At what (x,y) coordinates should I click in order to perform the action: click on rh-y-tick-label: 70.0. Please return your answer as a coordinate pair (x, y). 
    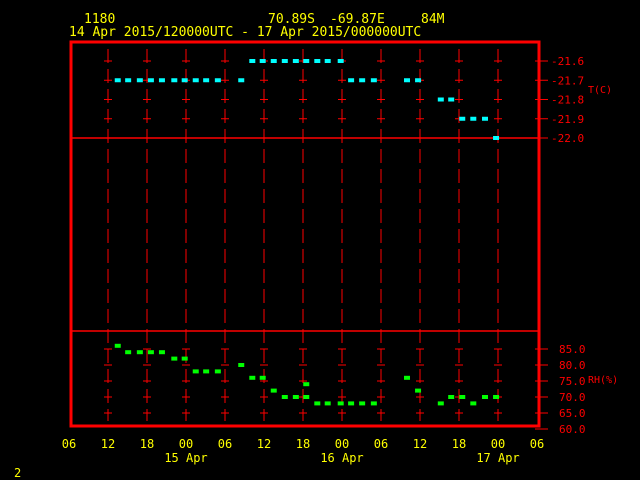
    Looking at the image, I should click on (572, 397).